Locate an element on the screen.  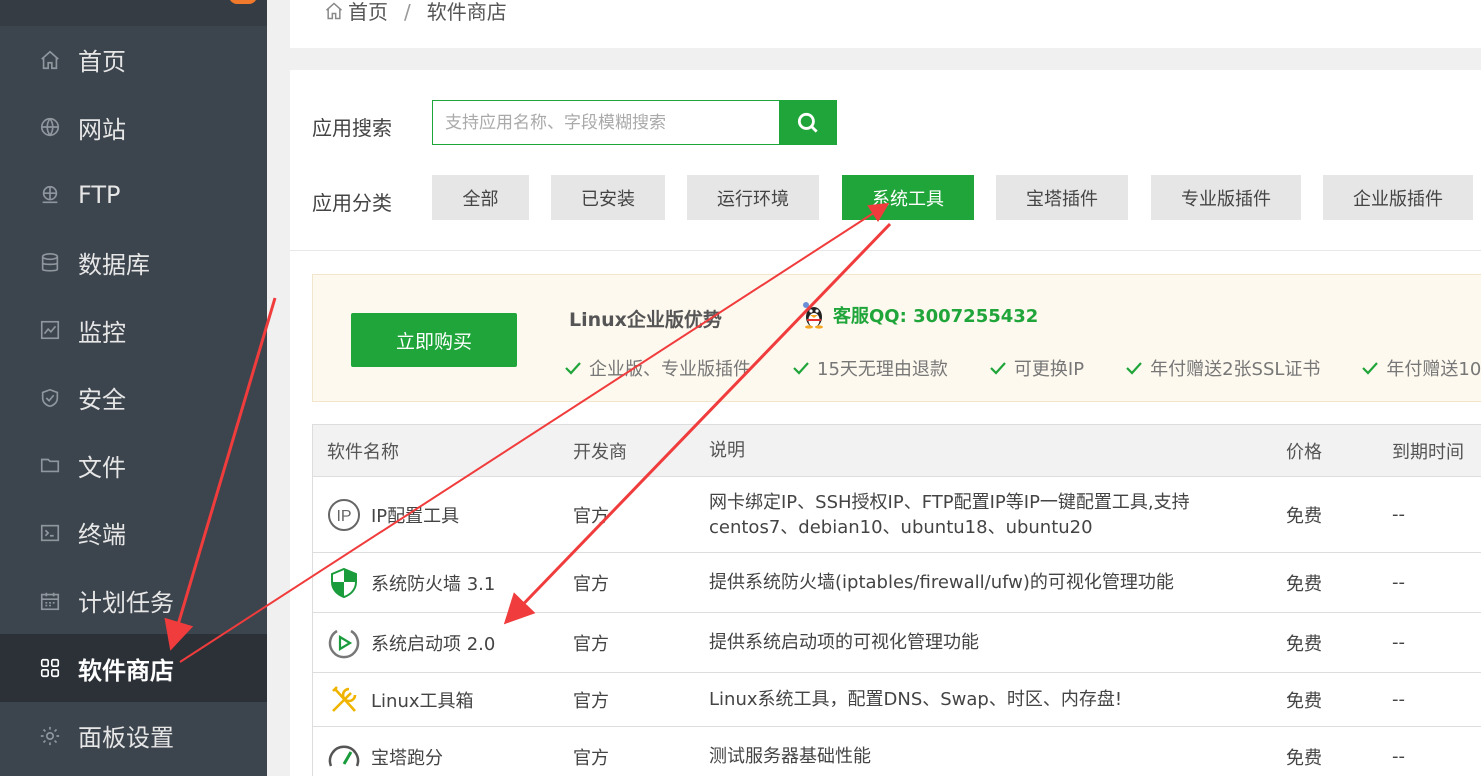
software-name-cell: IP IP配置工具 is located at coordinates (436, 515).